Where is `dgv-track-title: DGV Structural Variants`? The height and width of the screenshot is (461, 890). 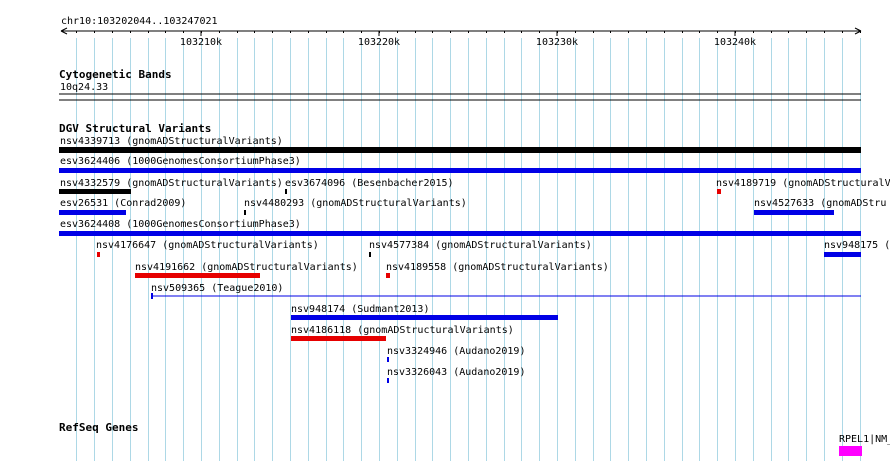
dgv-track-title: DGV Structural Variants is located at coordinates (135, 128).